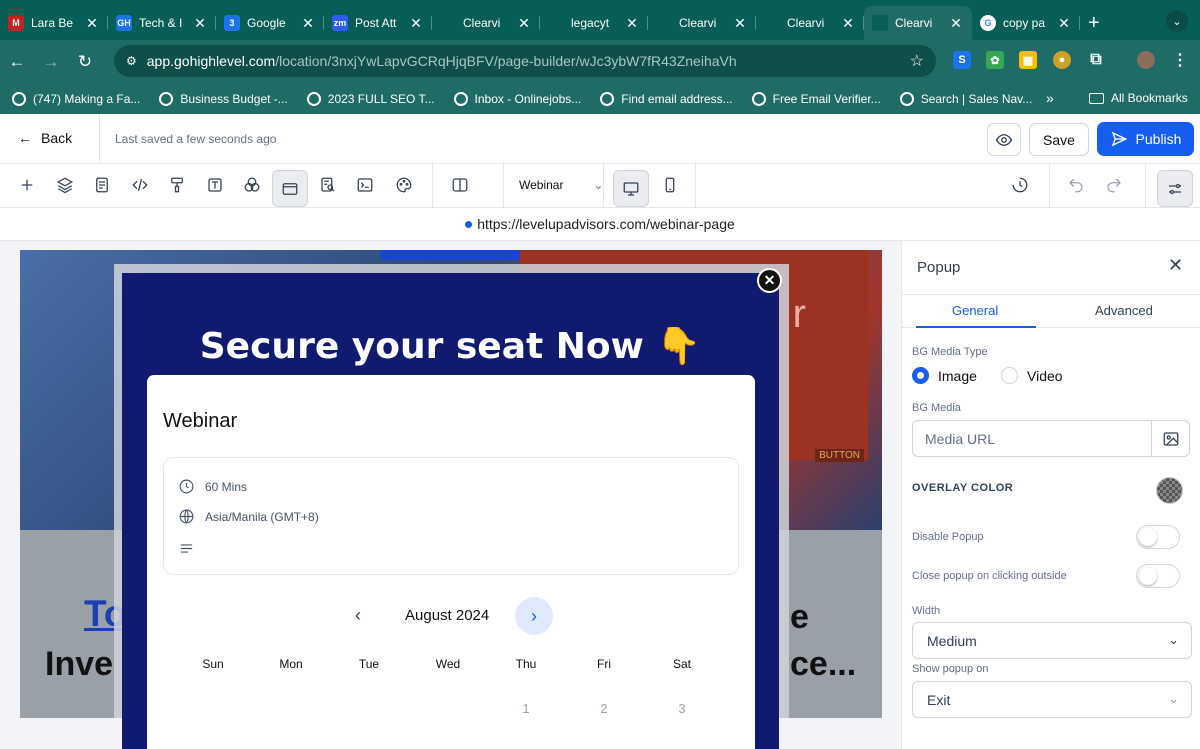  What do you see at coordinates (534, 616) in the screenshot?
I see `chevron-right-icon: ›` at bounding box center [534, 616].